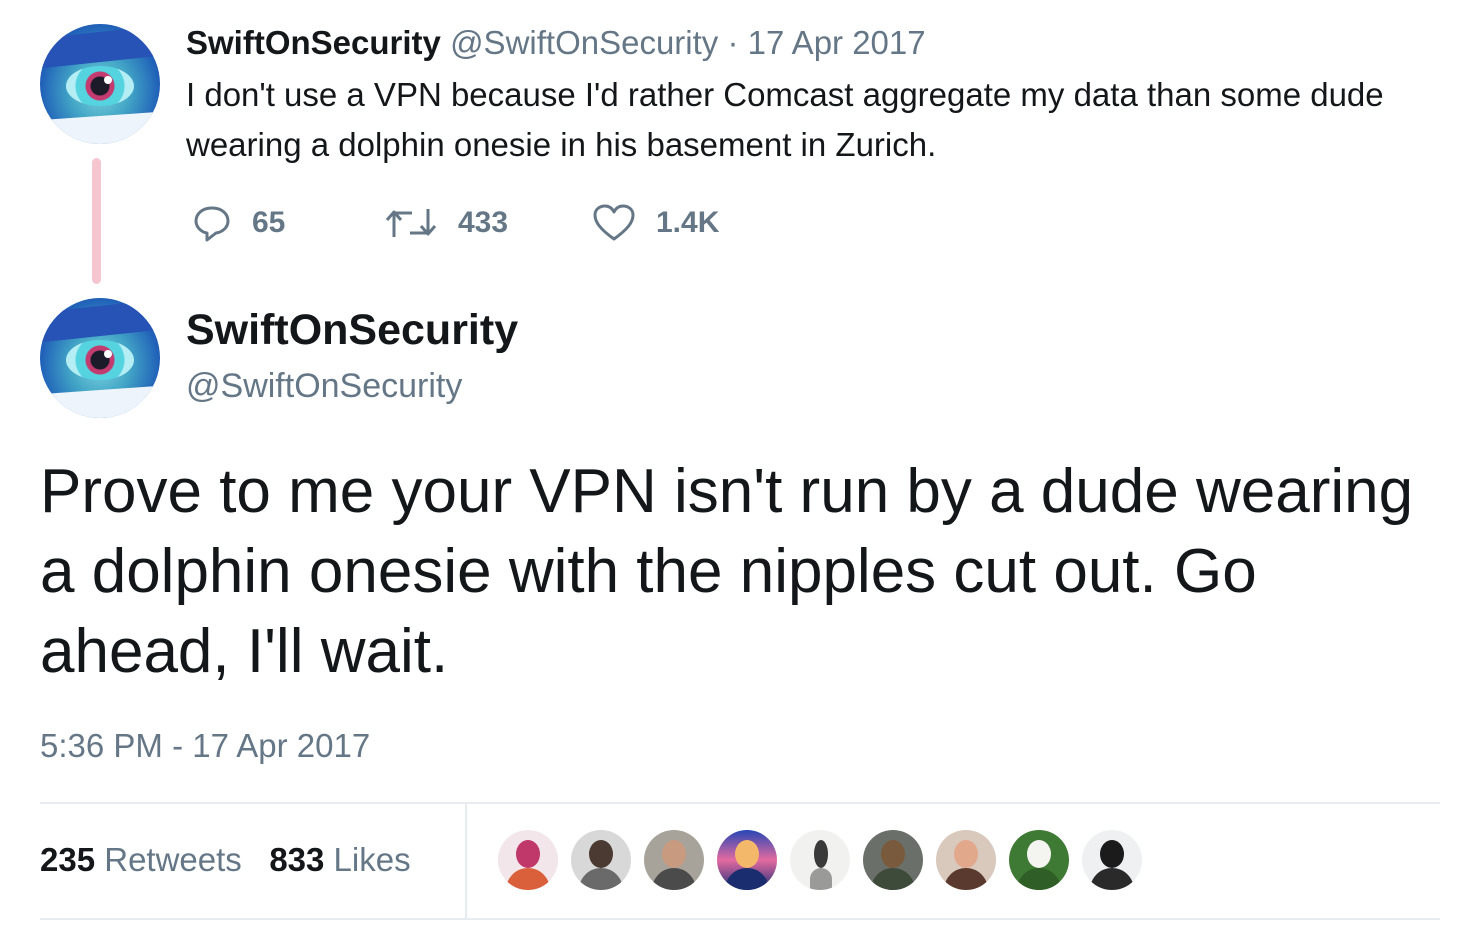 The image size is (1468, 940). I want to click on likes-label: Likes, so click(372, 859).